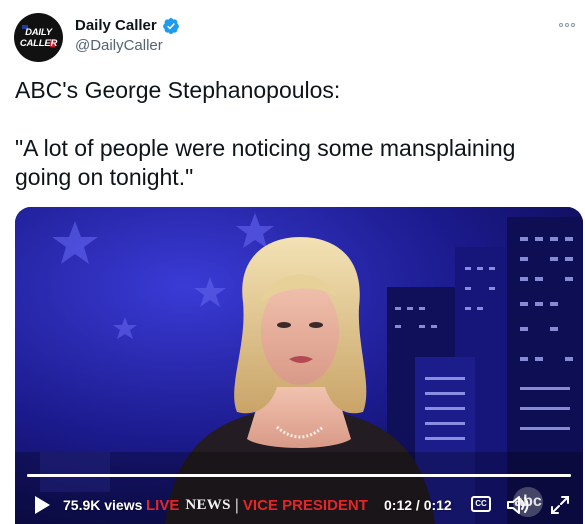 This screenshot has height=524, width=585. What do you see at coordinates (305, 505) in the screenshot?
I see `headline-label: VICE PRESIDENT` at bounding box center [305, 505].